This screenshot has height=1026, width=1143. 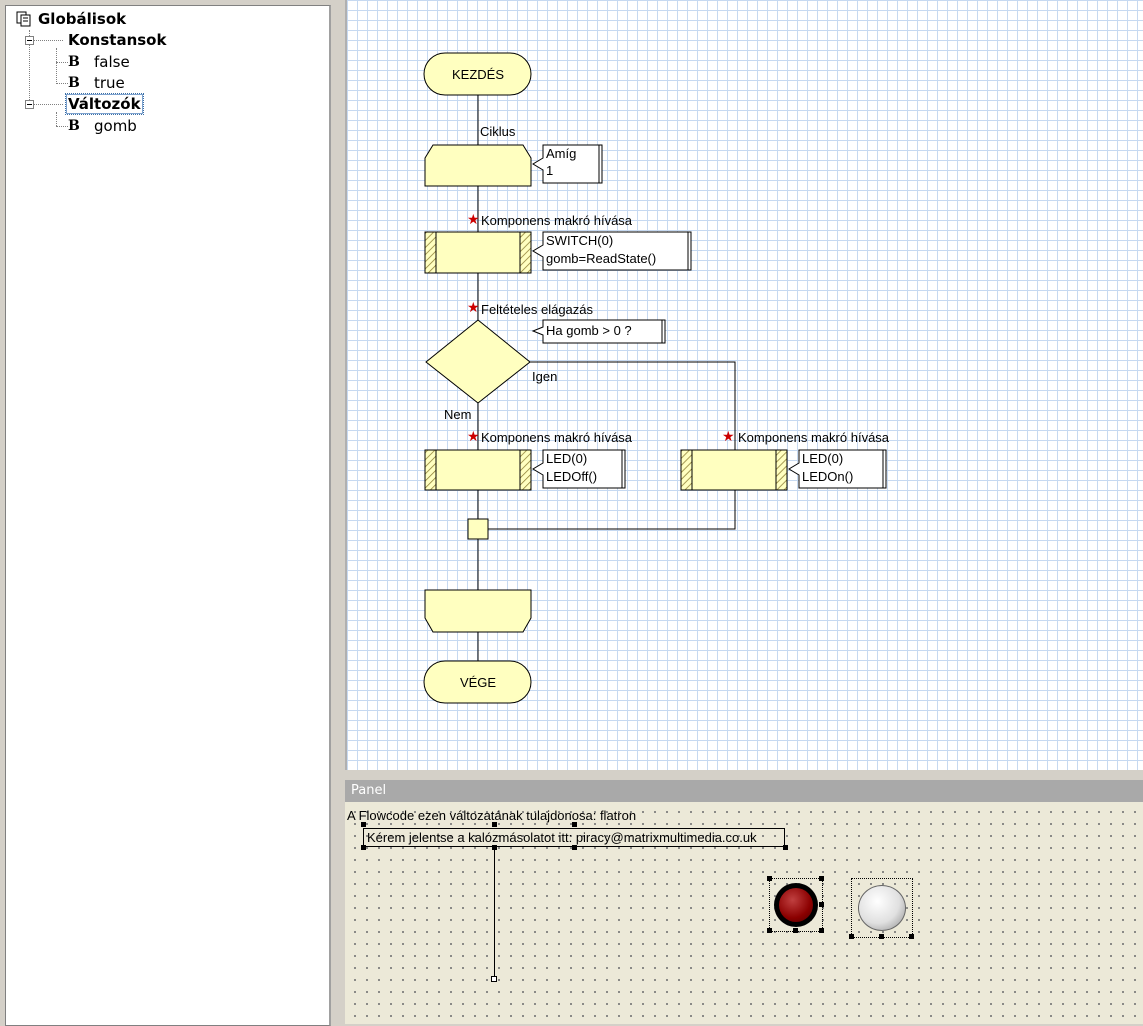 What do you see at coordinates (112, 62) in the screenshot?
I see `tree-constant-label: false` at bounding box center [112, 62].